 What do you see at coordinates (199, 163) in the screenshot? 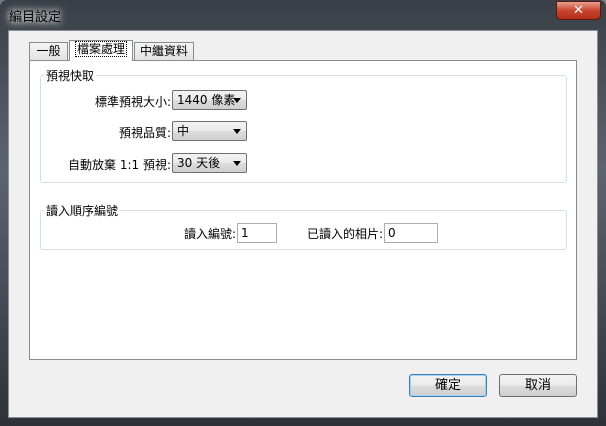
I see `discard-previews-value: 30 天後` at bounding box center [199, 163].